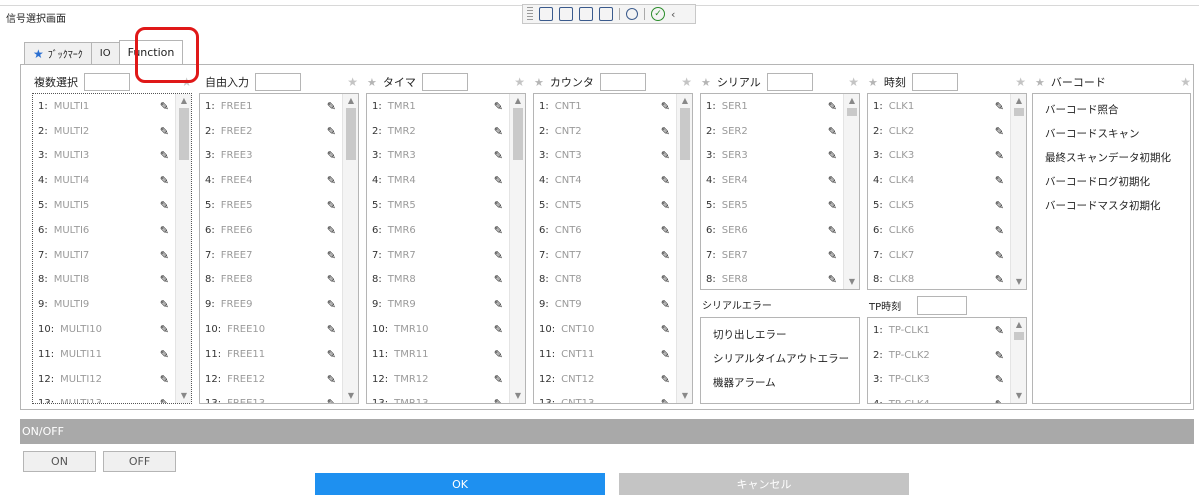  What do you see at coordinates (58, 53) in the screenshot?
I see `tab-bookmark: ★ ﾌﾞｯｸﾏｰｸ` at bounding box center [58, 53].